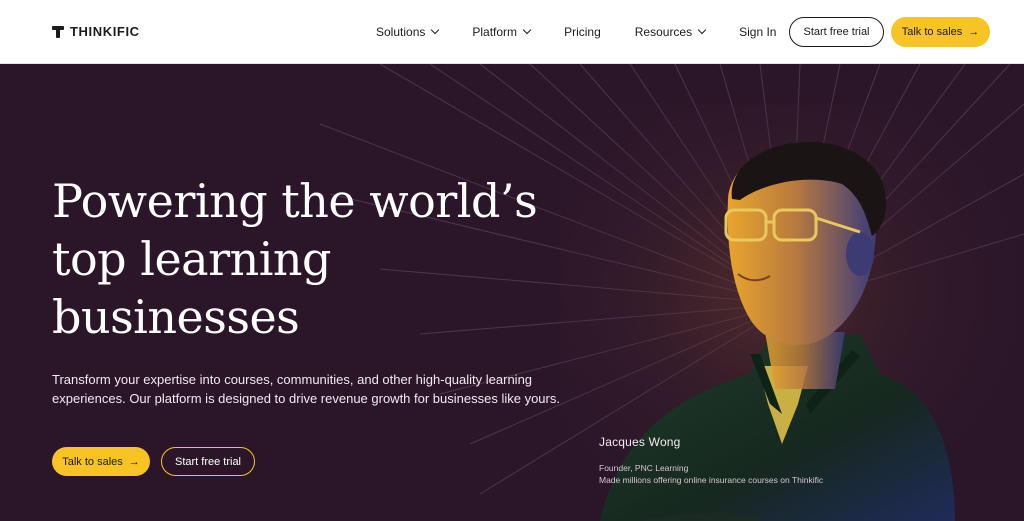  I want to click on nav-start-free-trial-button: Start free trial, so click(836, 32).